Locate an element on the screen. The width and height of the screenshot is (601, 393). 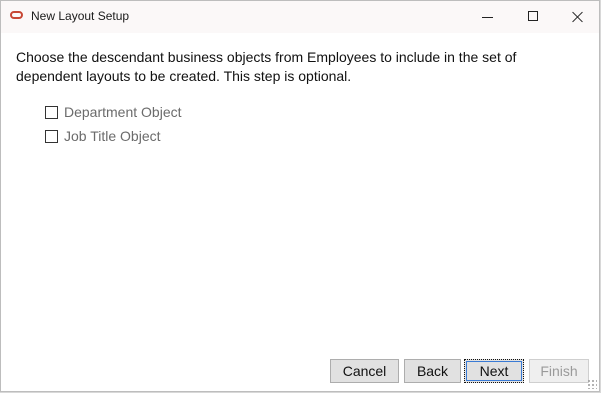
finish-button: Finish is located at coordinates (559, 371).